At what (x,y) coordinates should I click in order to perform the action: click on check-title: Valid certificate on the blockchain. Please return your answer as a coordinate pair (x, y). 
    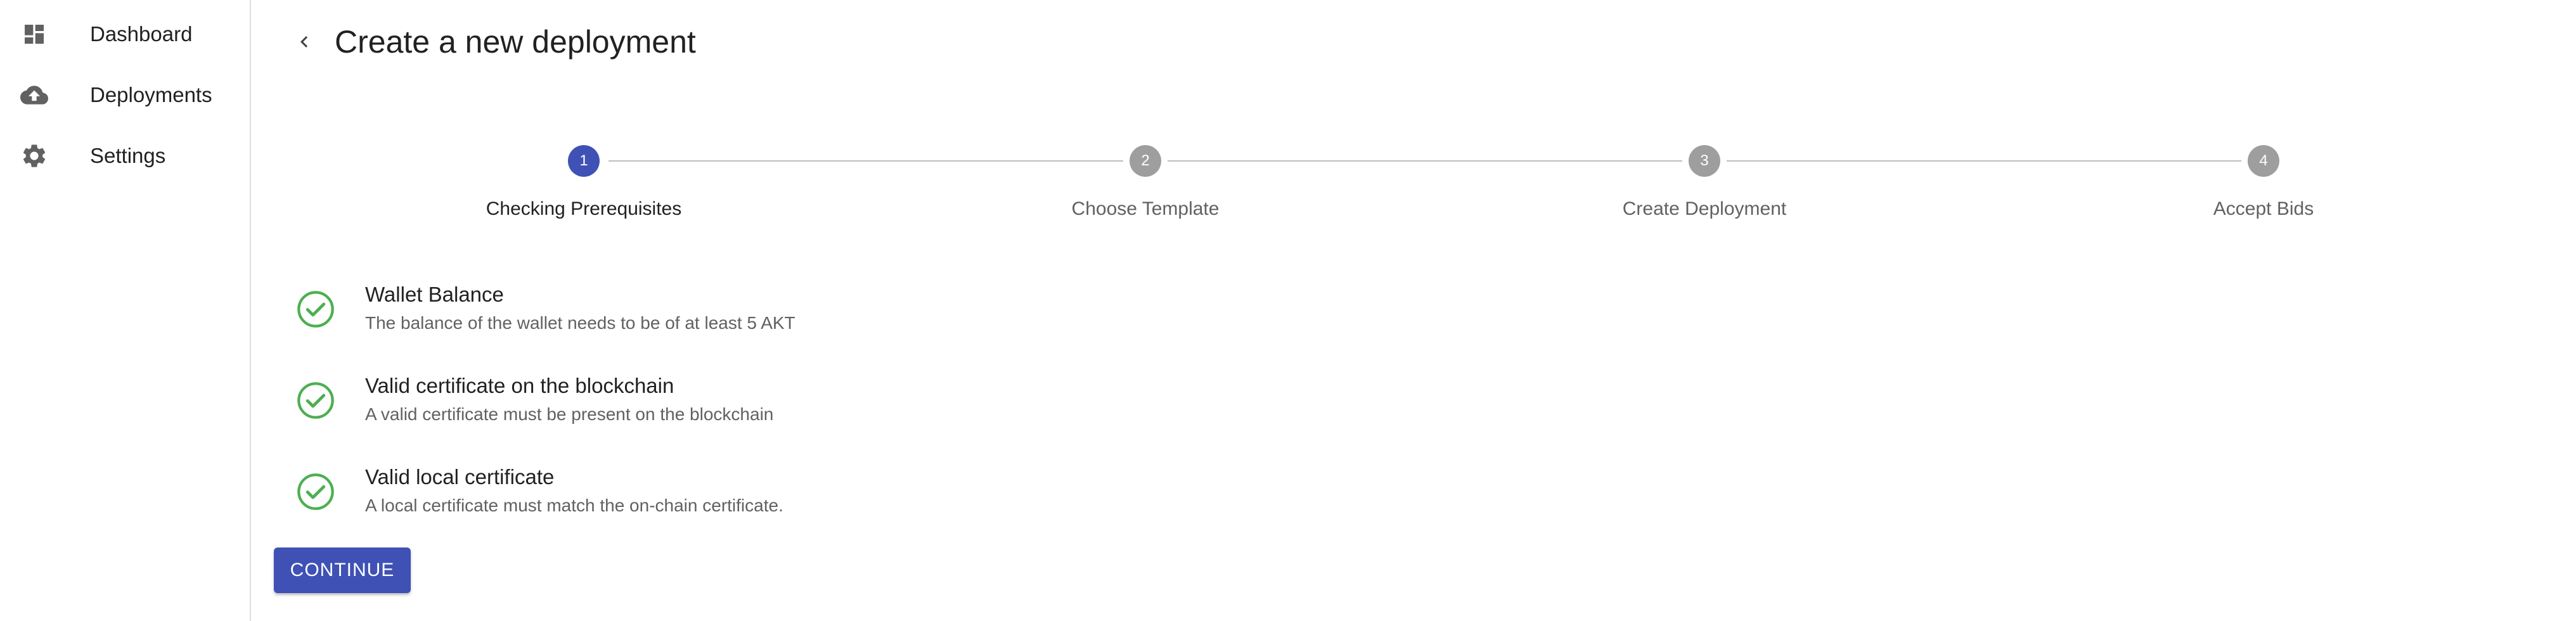
    Looking at the image, I should click on (519, 386).